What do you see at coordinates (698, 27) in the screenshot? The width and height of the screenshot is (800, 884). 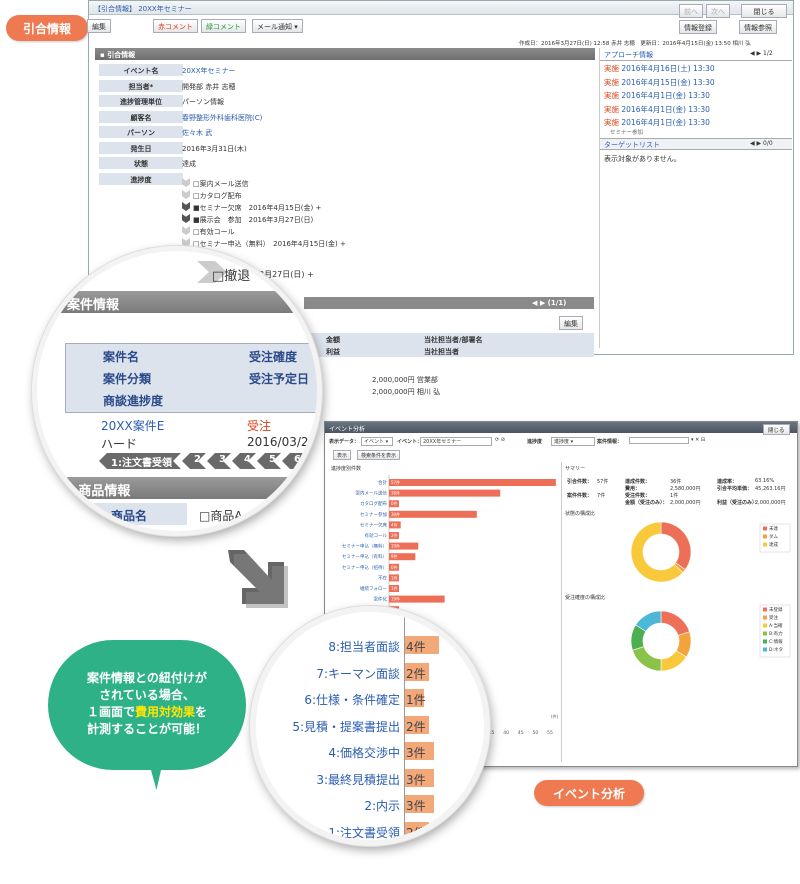 I see `register-info-button: 情報登録` at bounding box center [698, 27].